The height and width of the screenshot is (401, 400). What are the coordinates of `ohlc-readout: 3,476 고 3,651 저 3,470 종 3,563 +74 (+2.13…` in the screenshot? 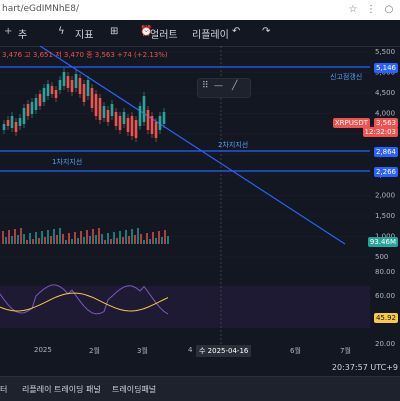 It's located at (85, 55).